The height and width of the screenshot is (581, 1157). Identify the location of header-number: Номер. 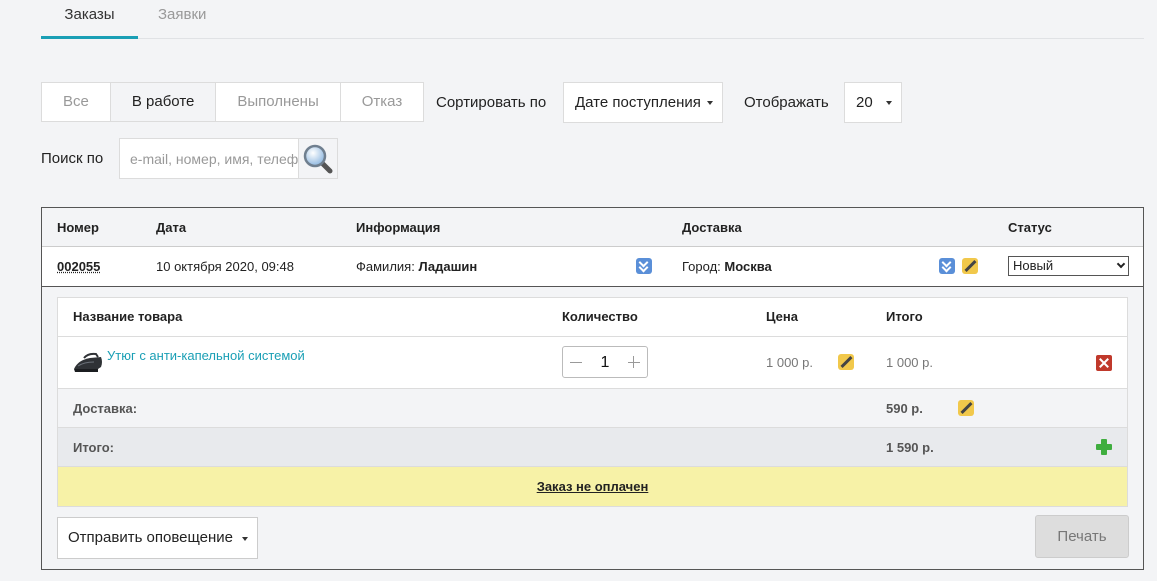
(78, 227).